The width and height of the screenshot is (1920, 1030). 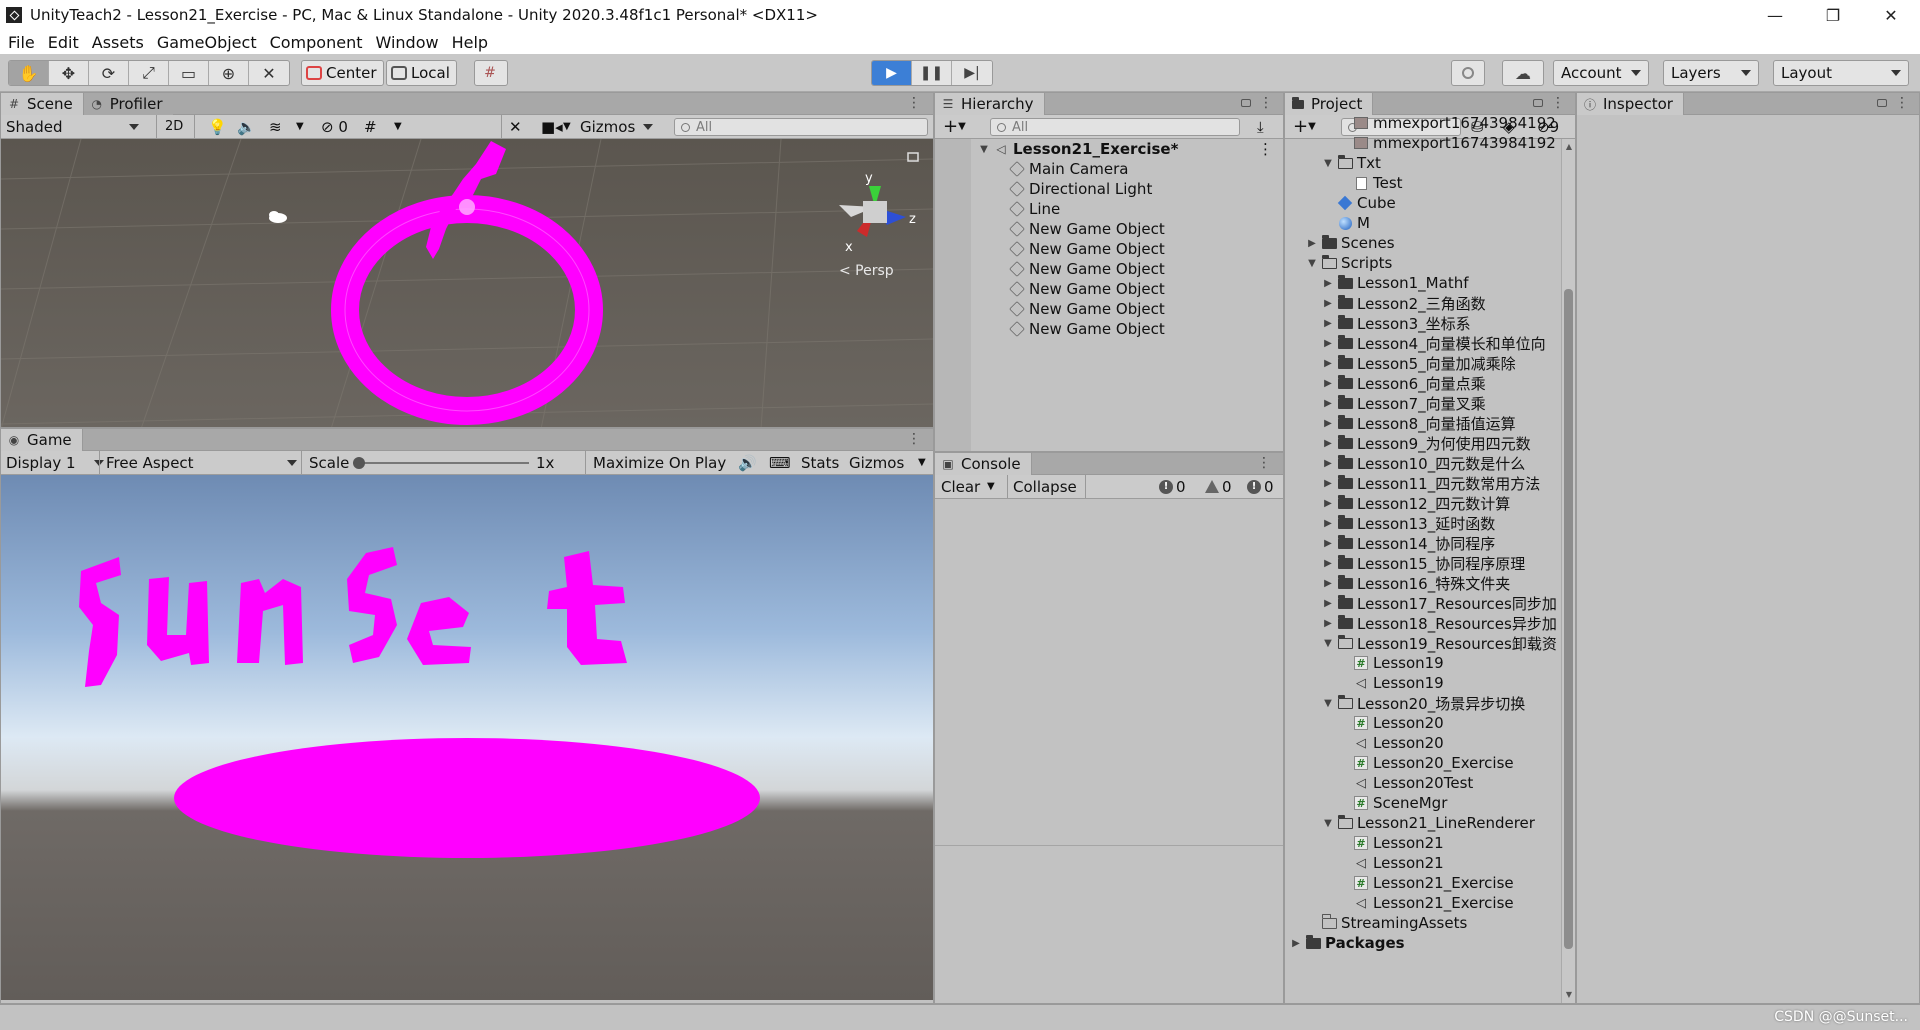 I want to click on row-menu-icon: ⋮, so click(x=1265, y=149).